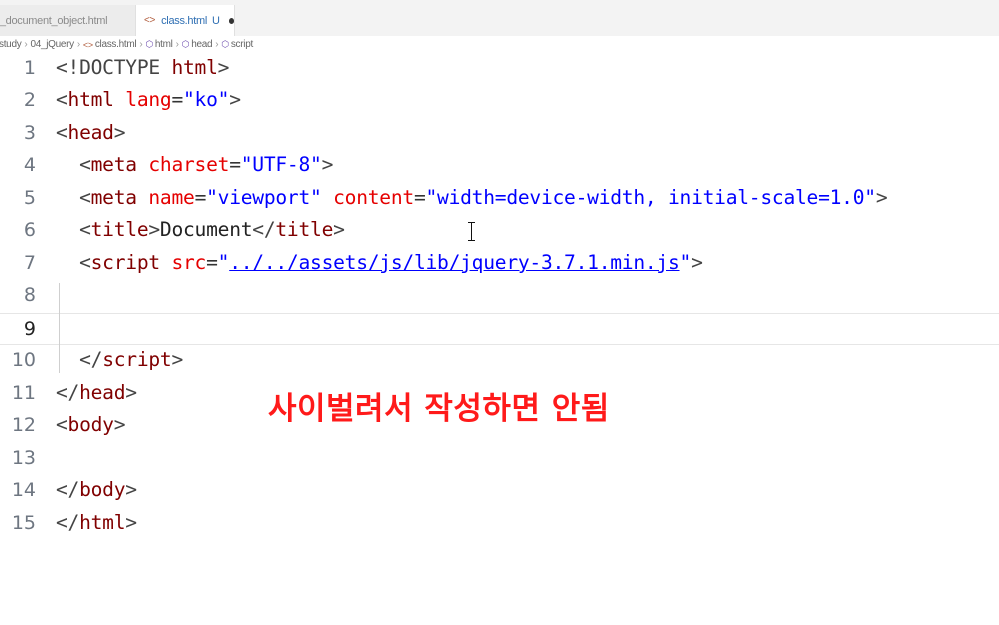 The width and height of the screenshot is (999, 625). I want to click on indent-guide, so click(59, 328).